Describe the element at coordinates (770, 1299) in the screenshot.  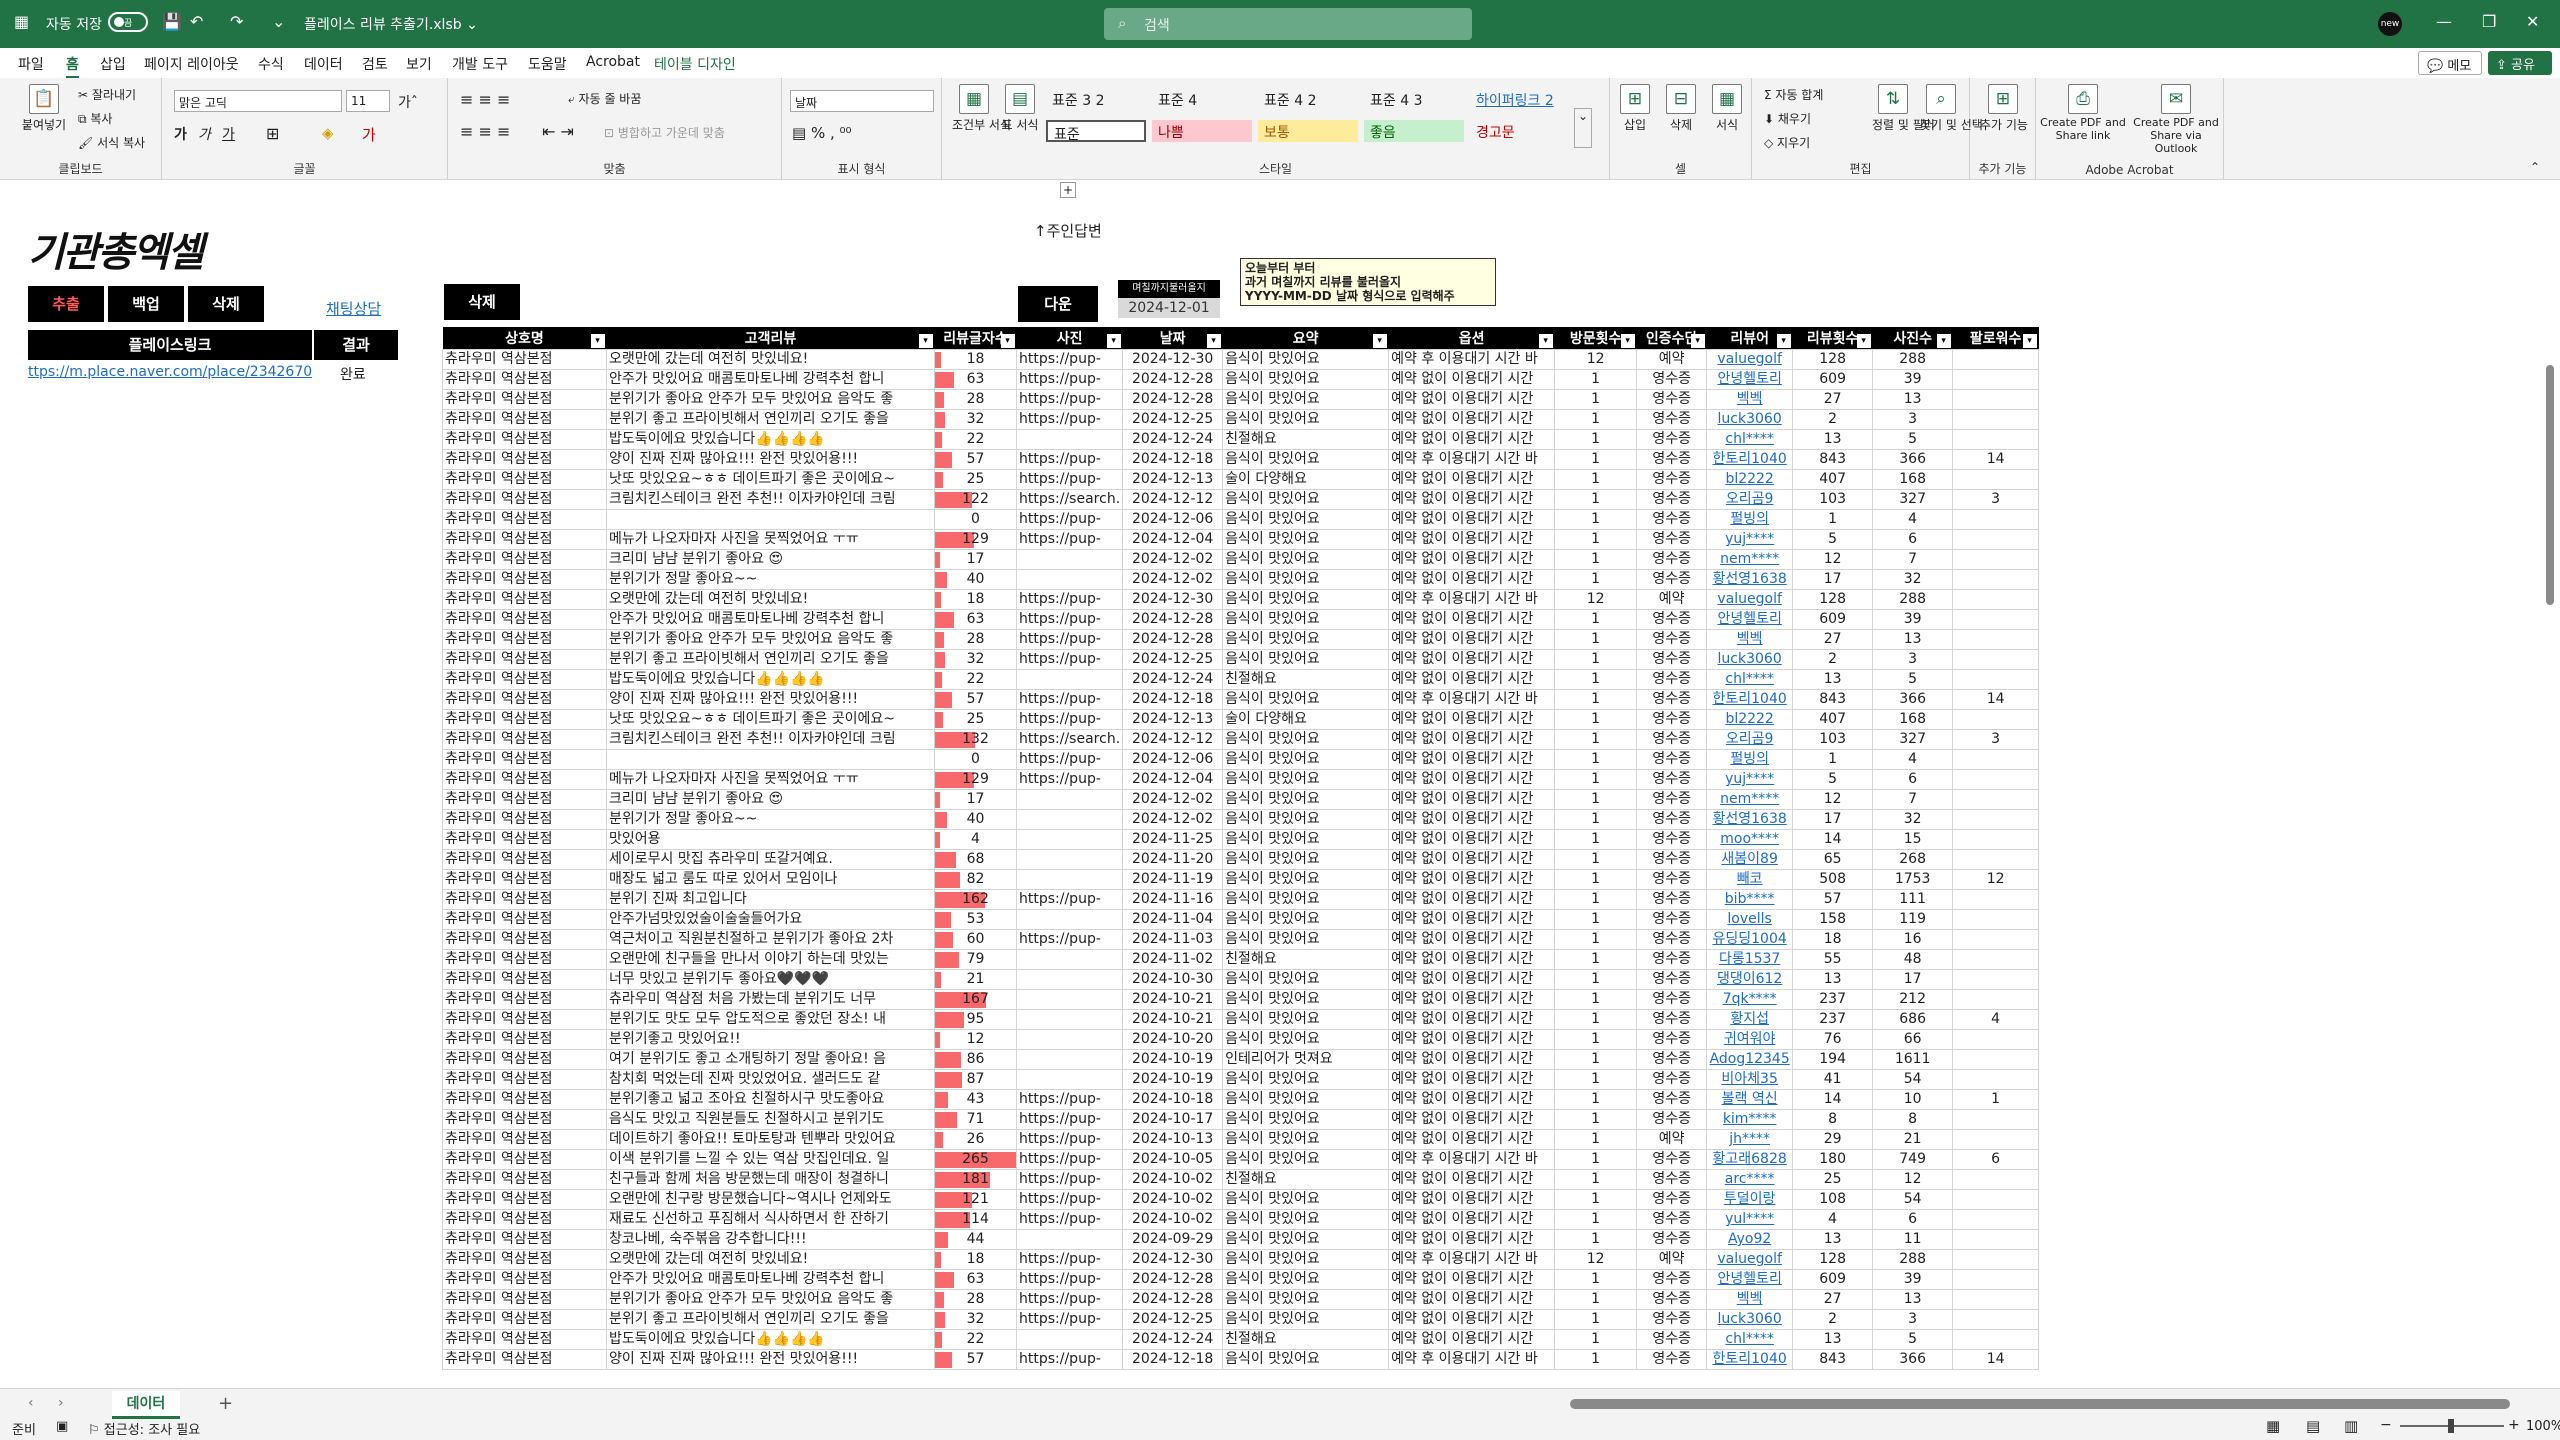
I see `table-cell: 분위기가 좋아요 안주가 모두 맛있어요 음악도 좋` at that location.